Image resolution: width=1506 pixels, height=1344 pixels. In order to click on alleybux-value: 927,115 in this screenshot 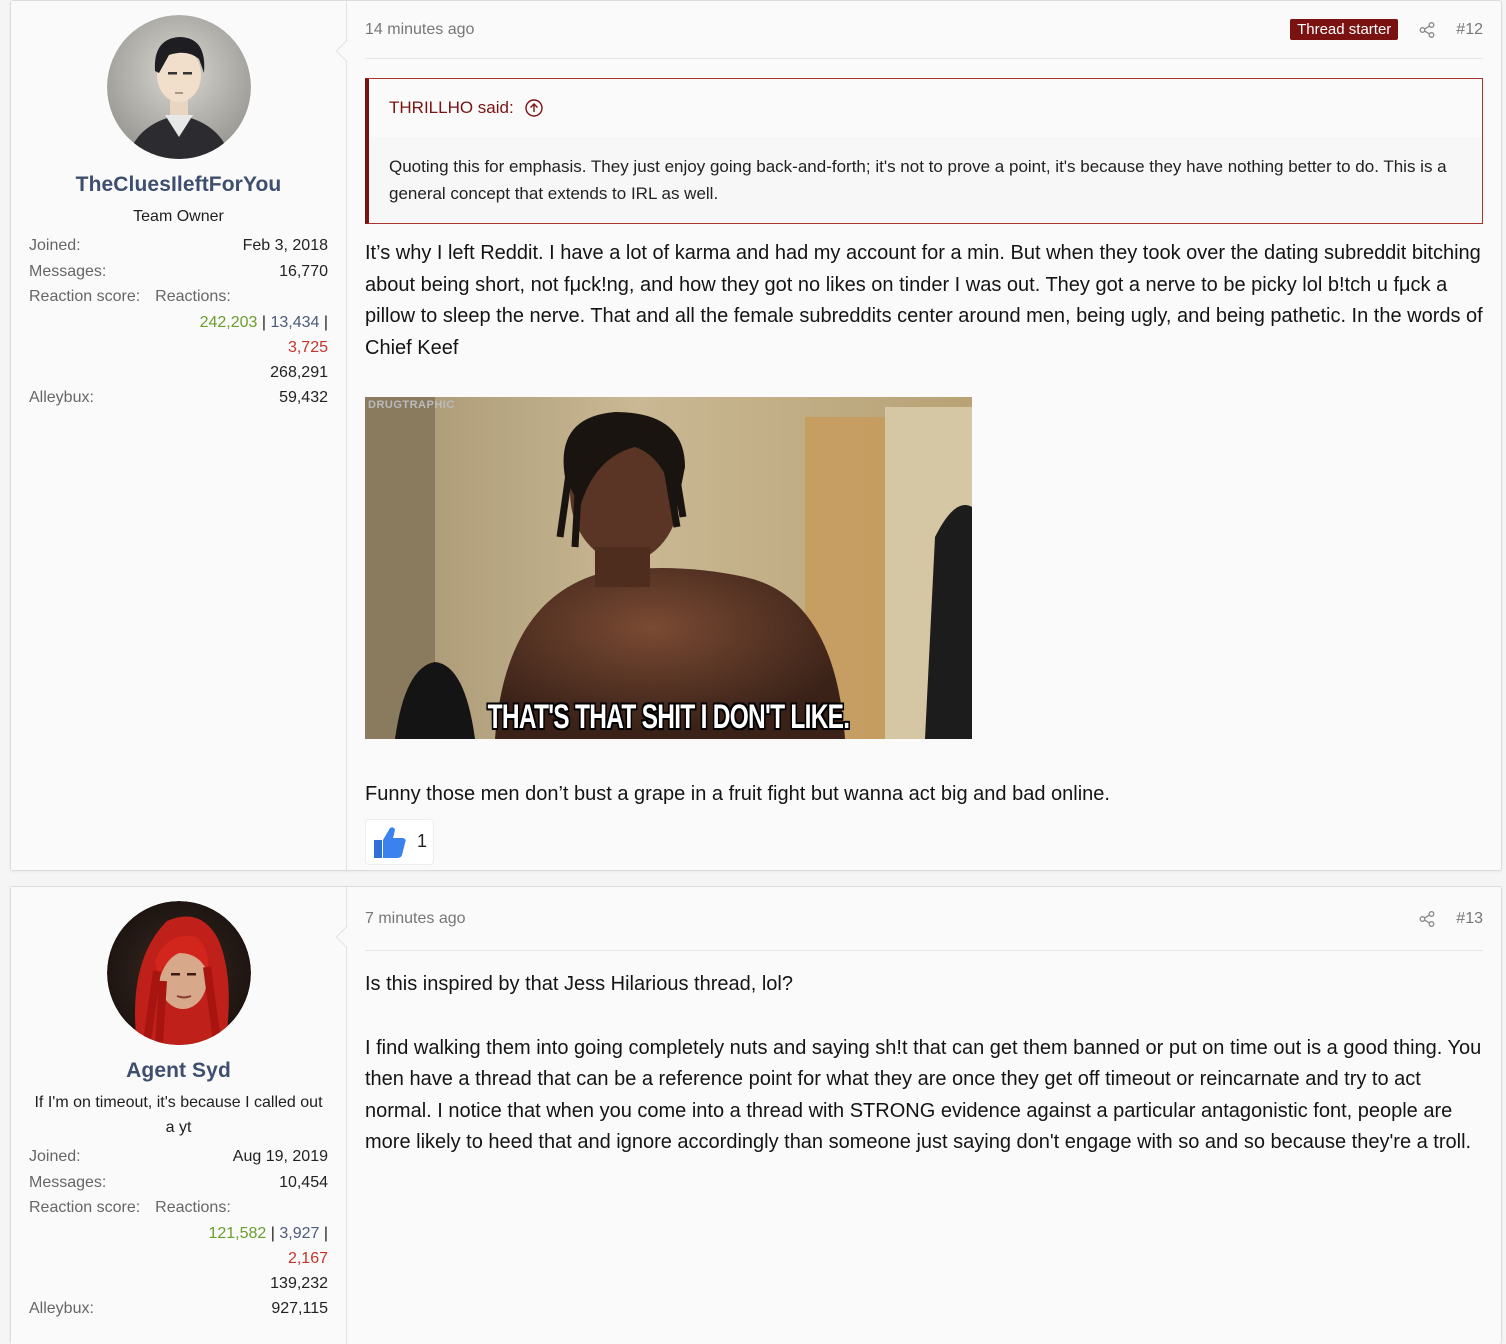, I will do `click(299, 1308)`.